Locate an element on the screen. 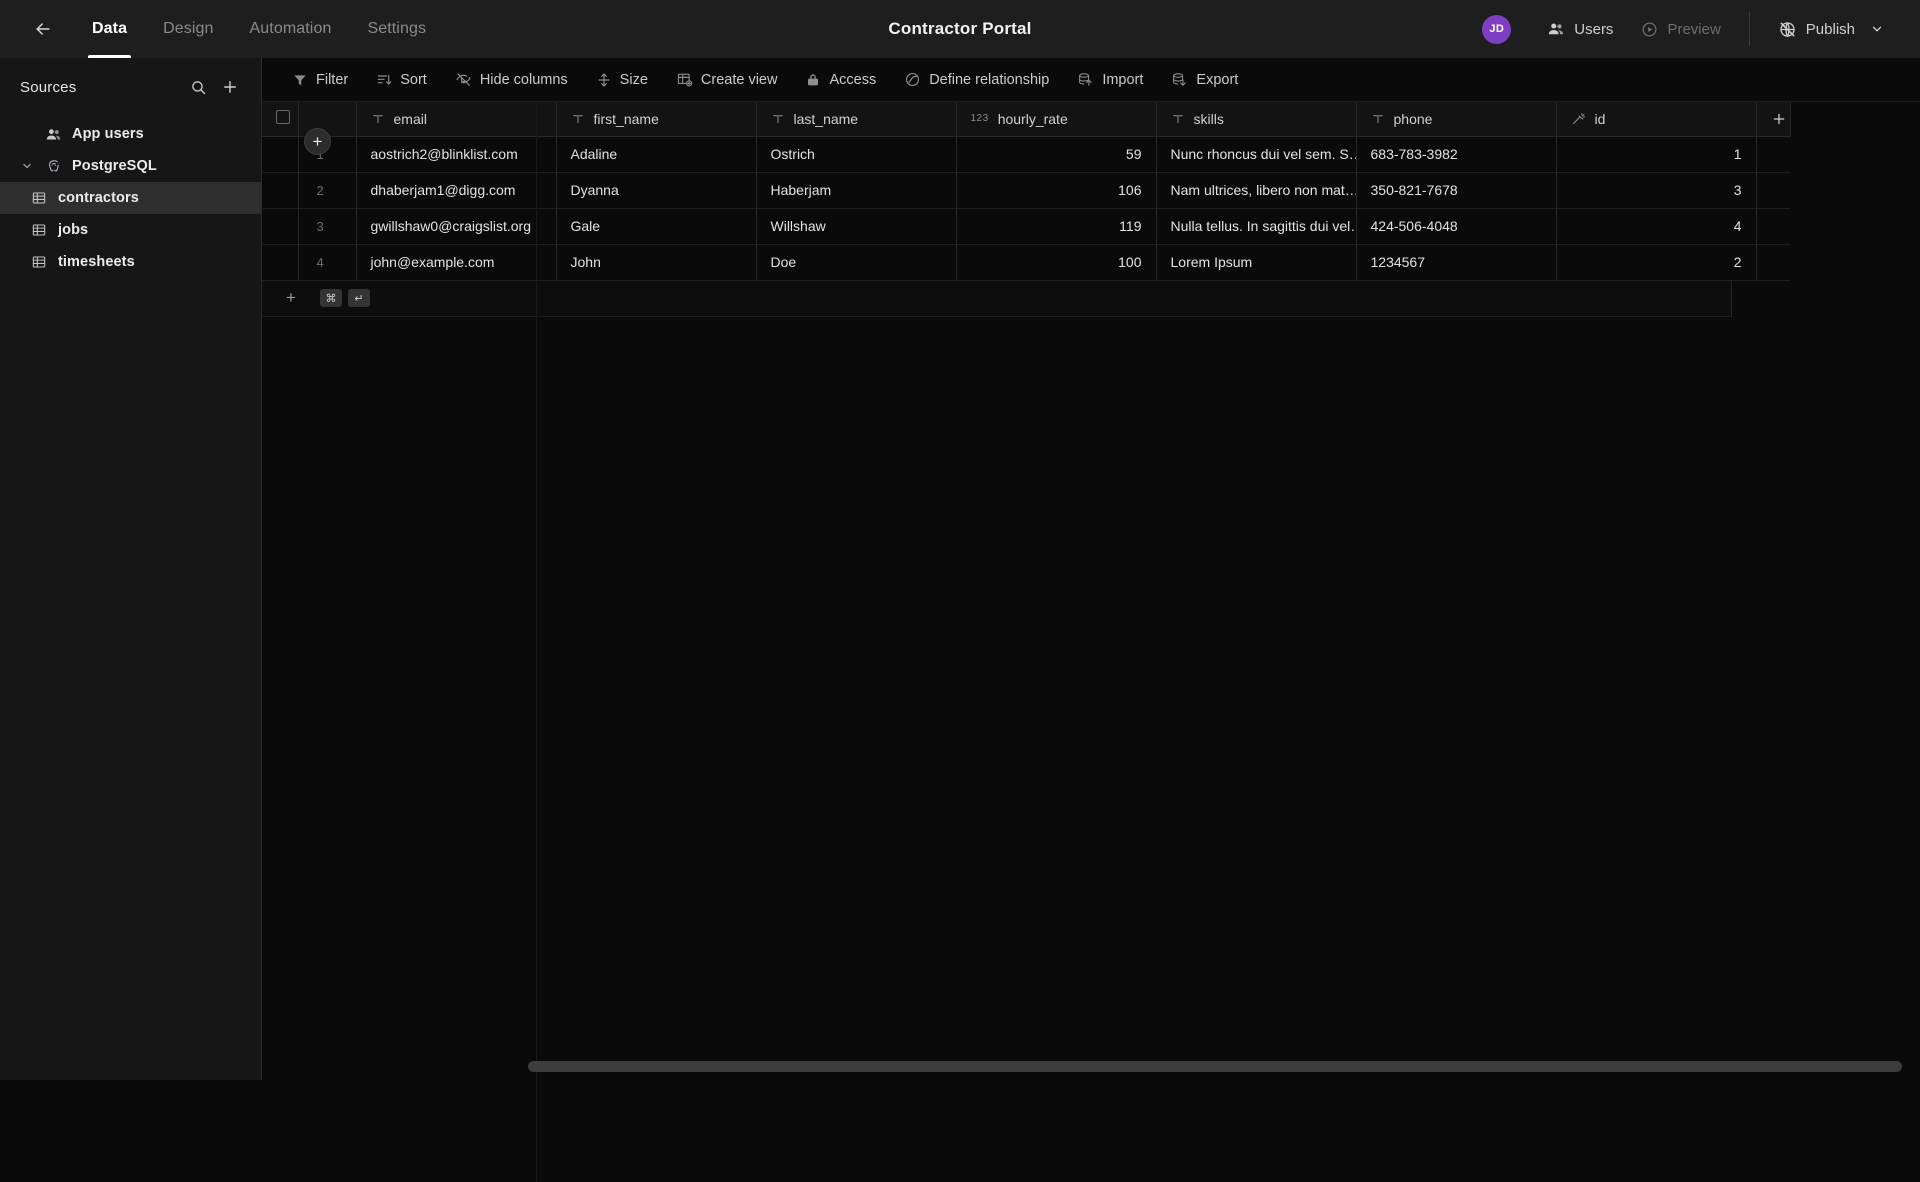 The width and height of the screenshot is (1920, 1182). column-header-first-name: first_name is located at coordinates (656, 119).